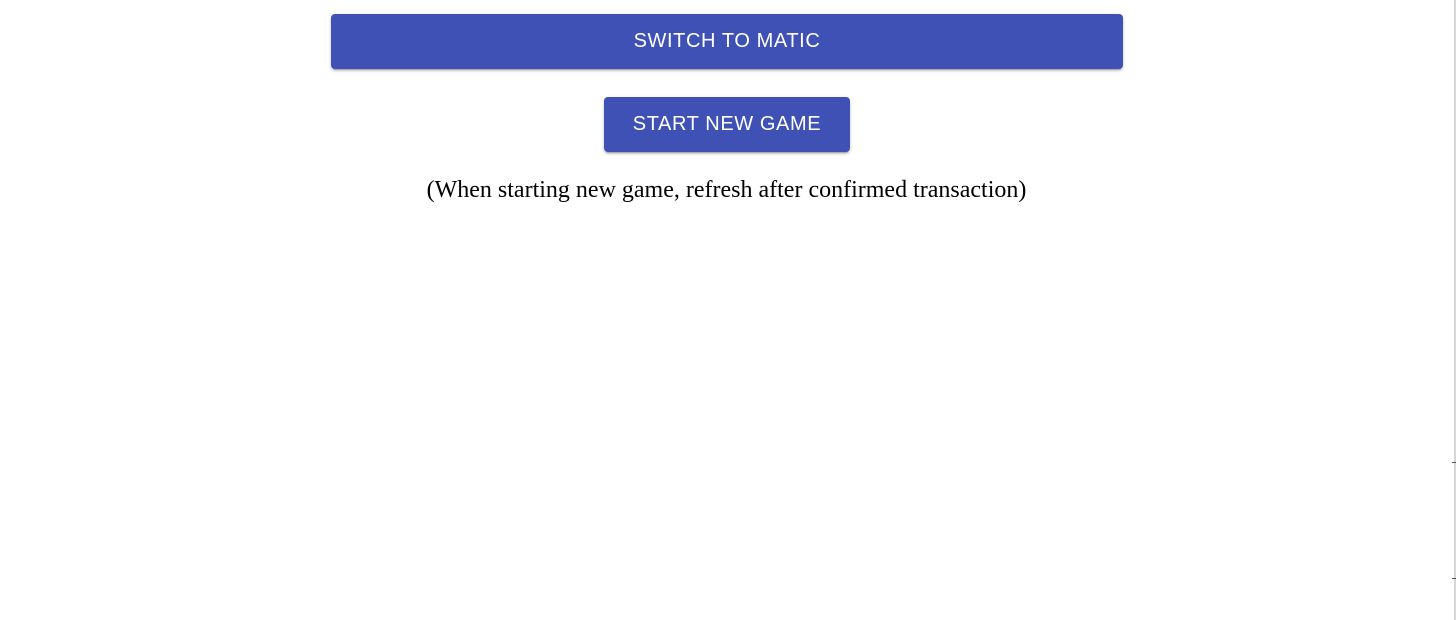 The image size is (1456, 620). What do you see at coordinates (727, 124) in the screenshot?
I see `start-new-game-button: START NEW GAME` at bounding box center [727, 124].